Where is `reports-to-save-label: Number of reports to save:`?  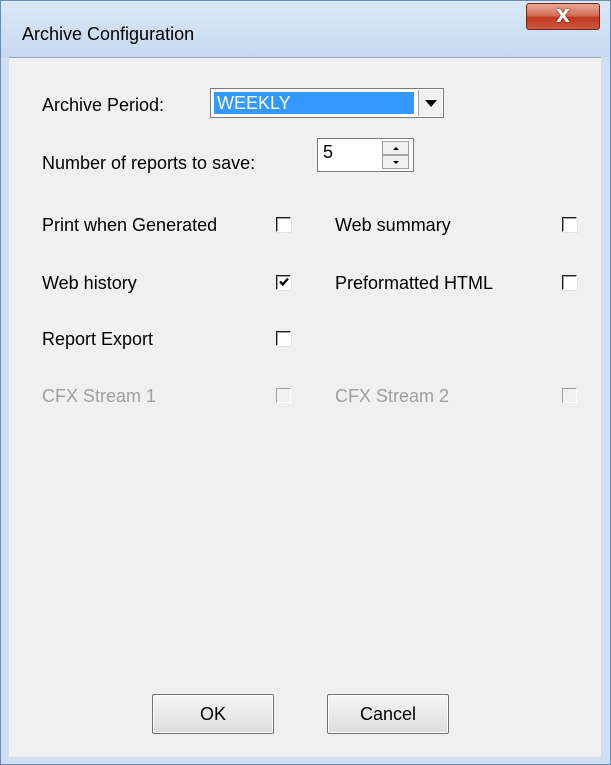
reports-to-save-label: Number of reports to save: is located at coordinates (149, 163).